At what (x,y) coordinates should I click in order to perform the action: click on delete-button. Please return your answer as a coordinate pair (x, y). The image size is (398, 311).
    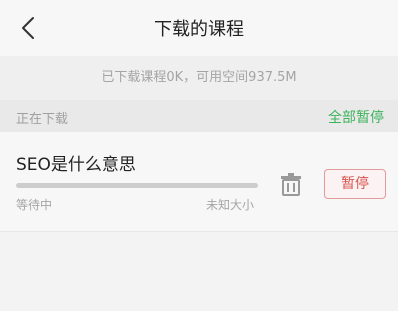
    Looking at the image, I should click on (291, 184).